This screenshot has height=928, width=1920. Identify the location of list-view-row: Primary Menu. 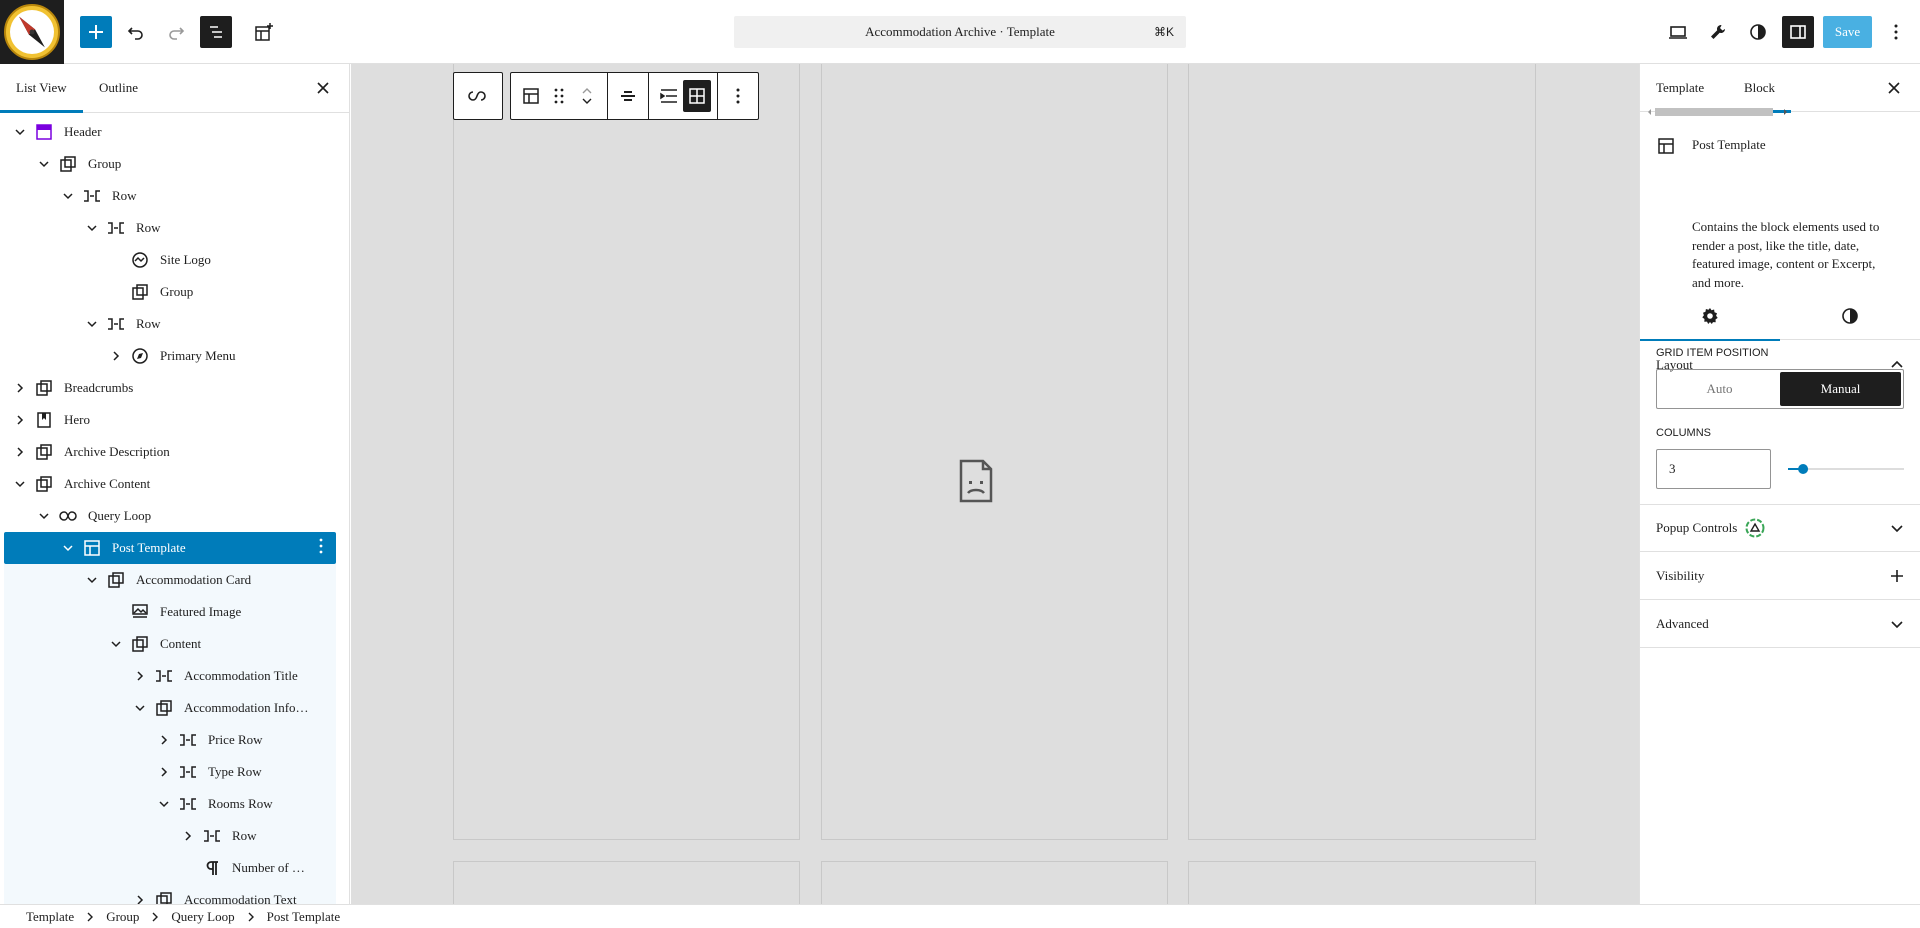
(170, 356).